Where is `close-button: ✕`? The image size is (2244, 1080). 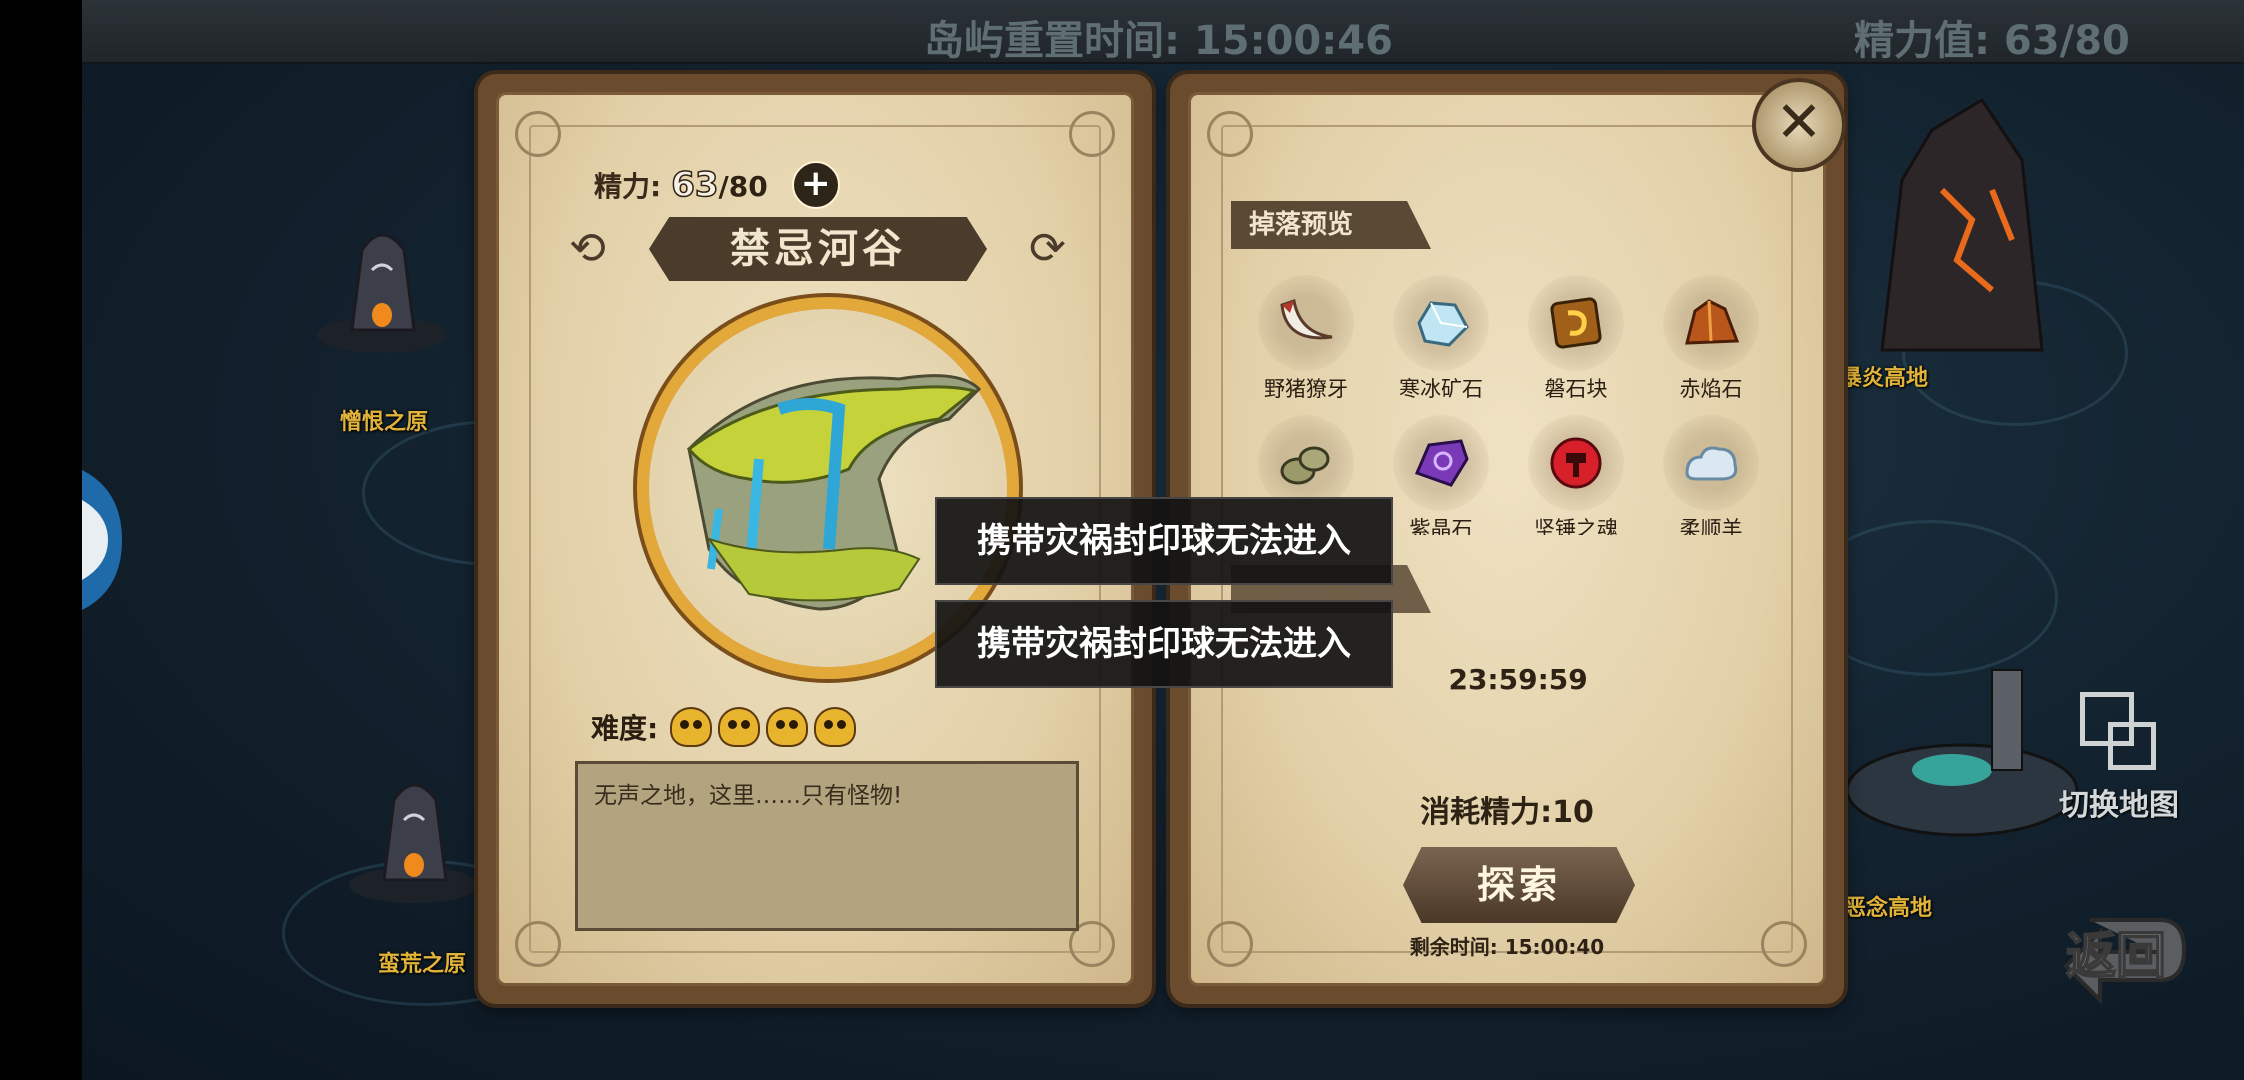
close-button: ✕ is located at coordinates (1799, 125).